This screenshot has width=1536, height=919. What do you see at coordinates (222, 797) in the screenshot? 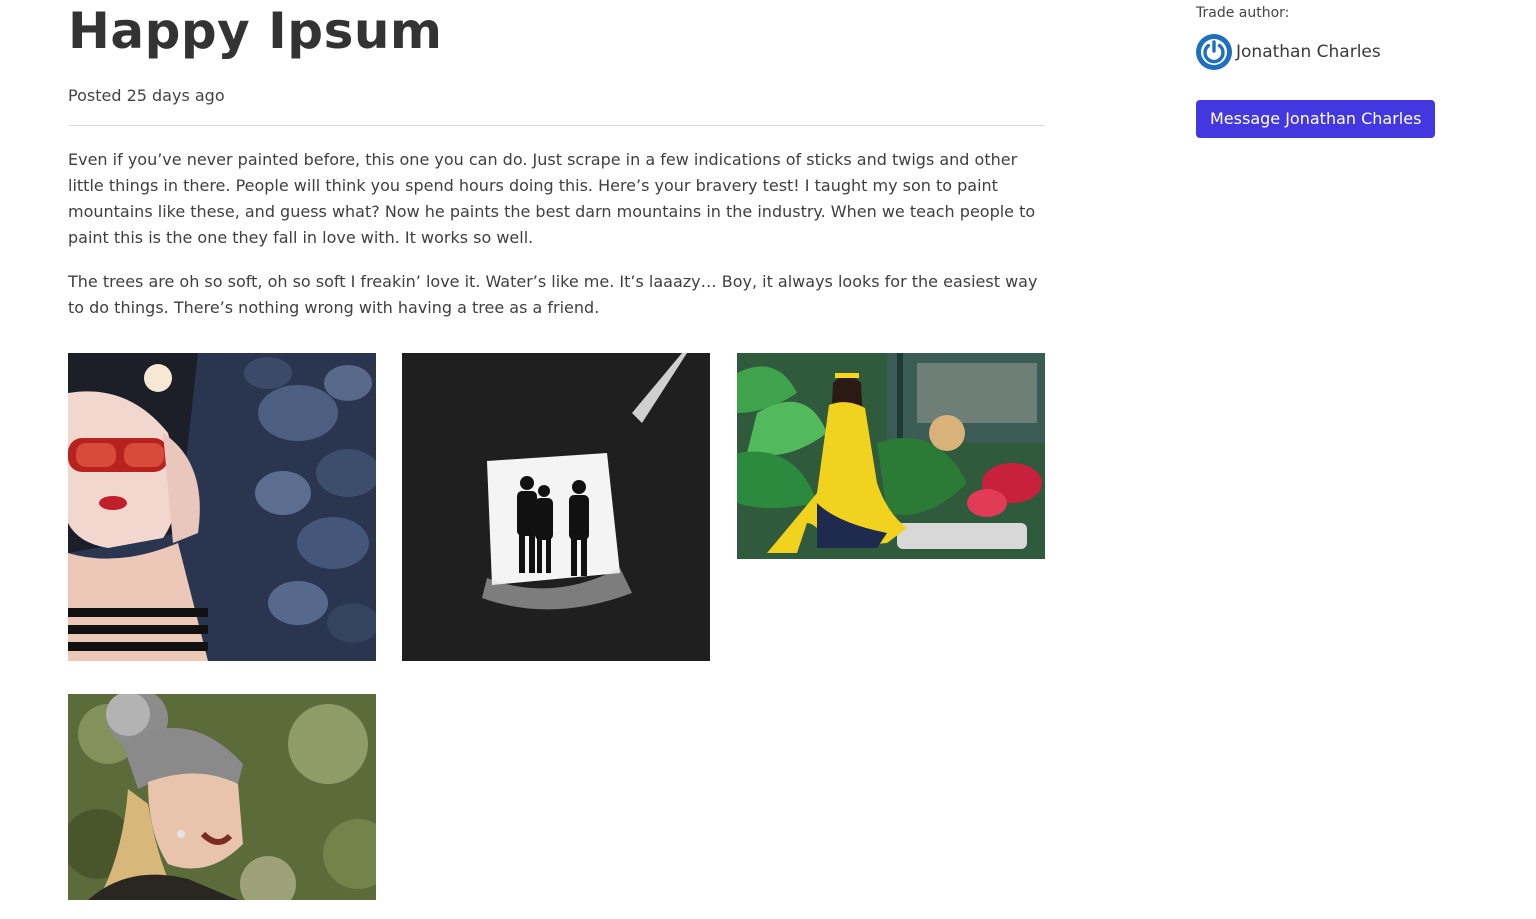
I see `photo-woman-knit-hat` at bounding box center [222, 797].